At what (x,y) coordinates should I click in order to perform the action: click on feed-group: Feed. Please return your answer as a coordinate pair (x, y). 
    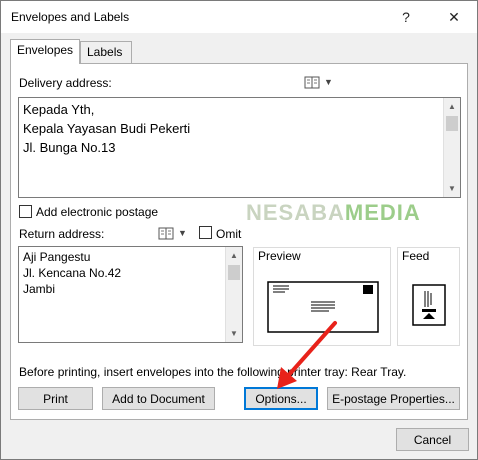
    Looking at the image, I should click on (428, 296).